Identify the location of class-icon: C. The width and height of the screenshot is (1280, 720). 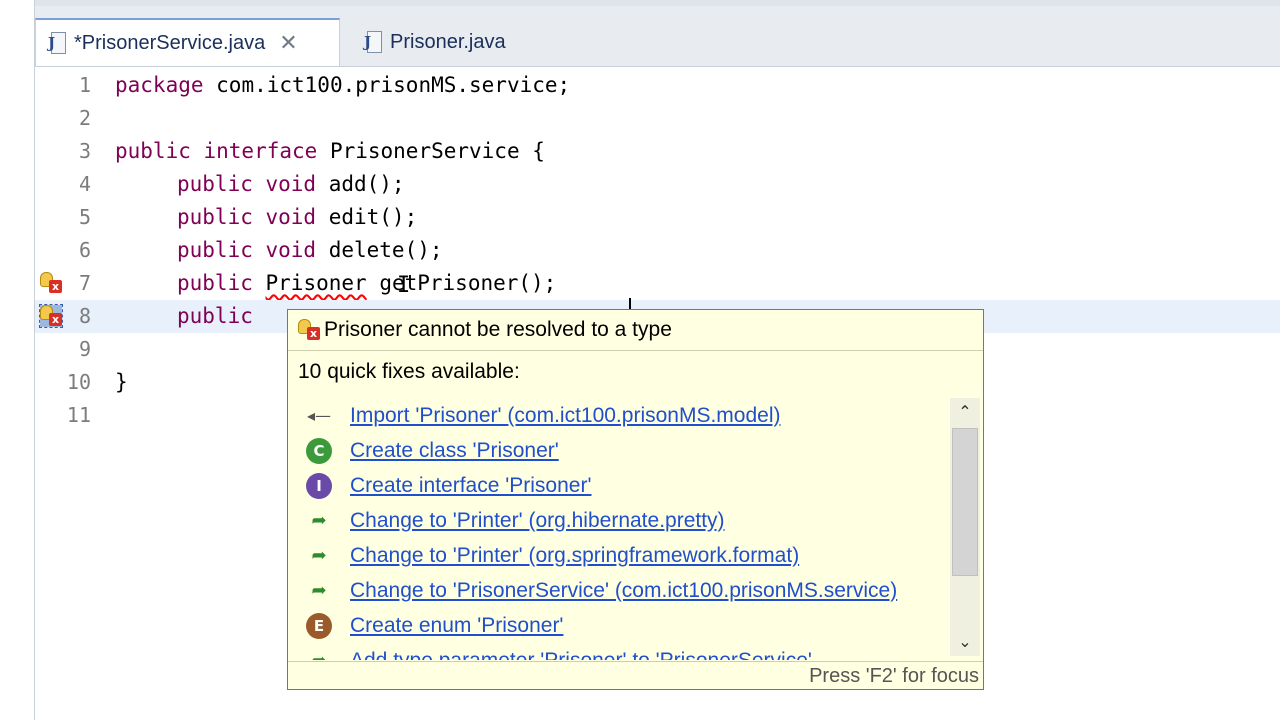
(319, 450).